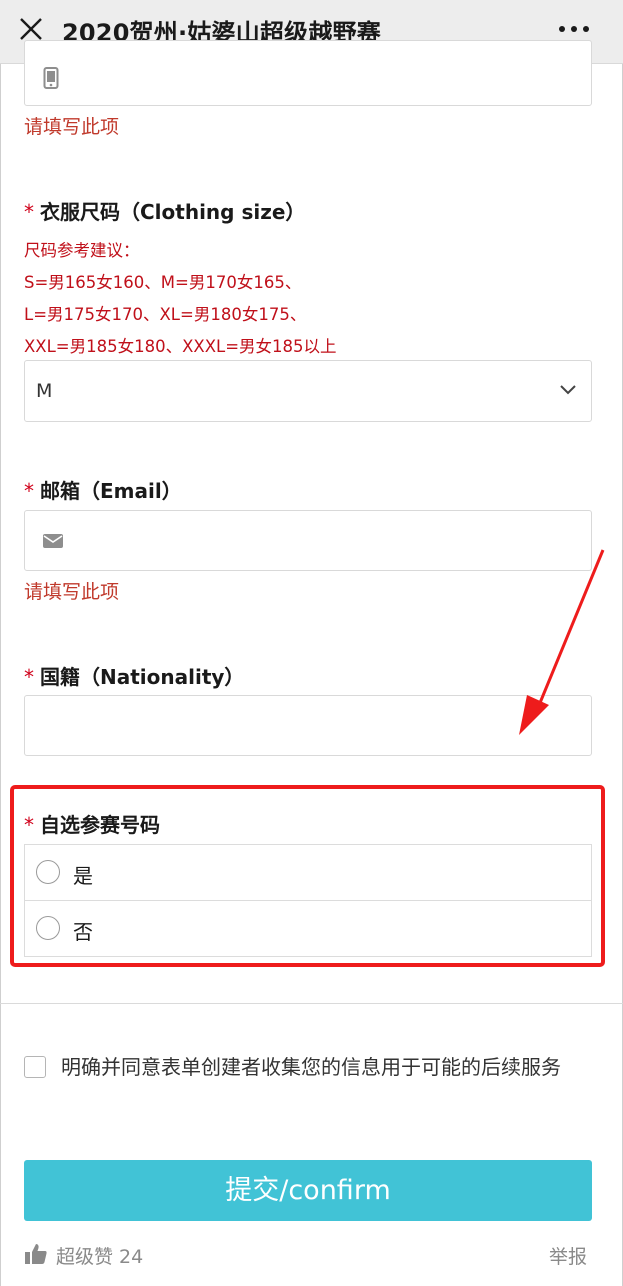  I want to click on email-input, so click(308, 540).